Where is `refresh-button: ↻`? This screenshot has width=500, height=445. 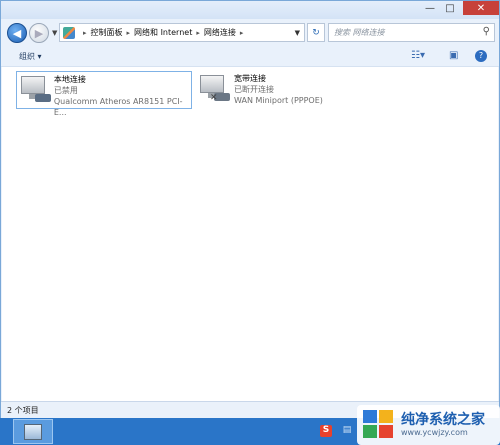
refresh-button: ↻ is located at coordinates (316, 32).